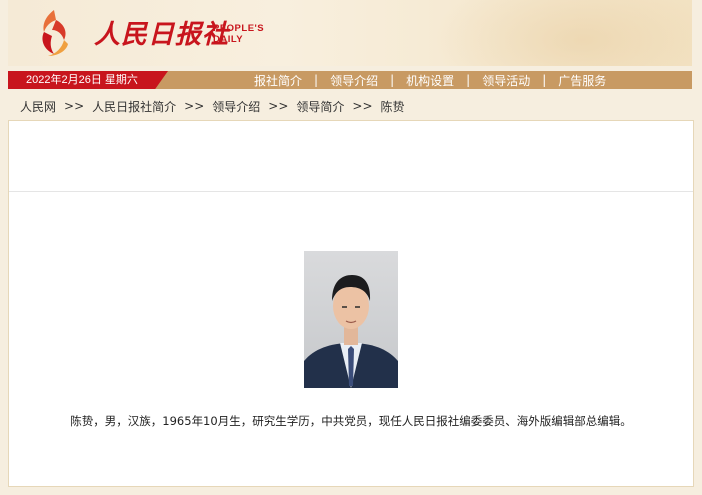  Describe the element at coordinates (239, 28) in the screenshot. I see `logo-en-line1: PEOPLE'S` at that location.